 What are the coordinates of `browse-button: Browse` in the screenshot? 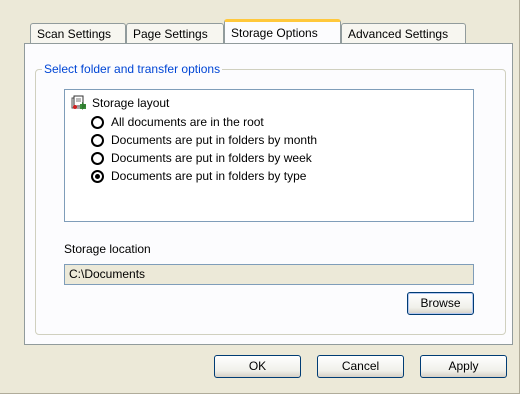 It's located at (440, 303).